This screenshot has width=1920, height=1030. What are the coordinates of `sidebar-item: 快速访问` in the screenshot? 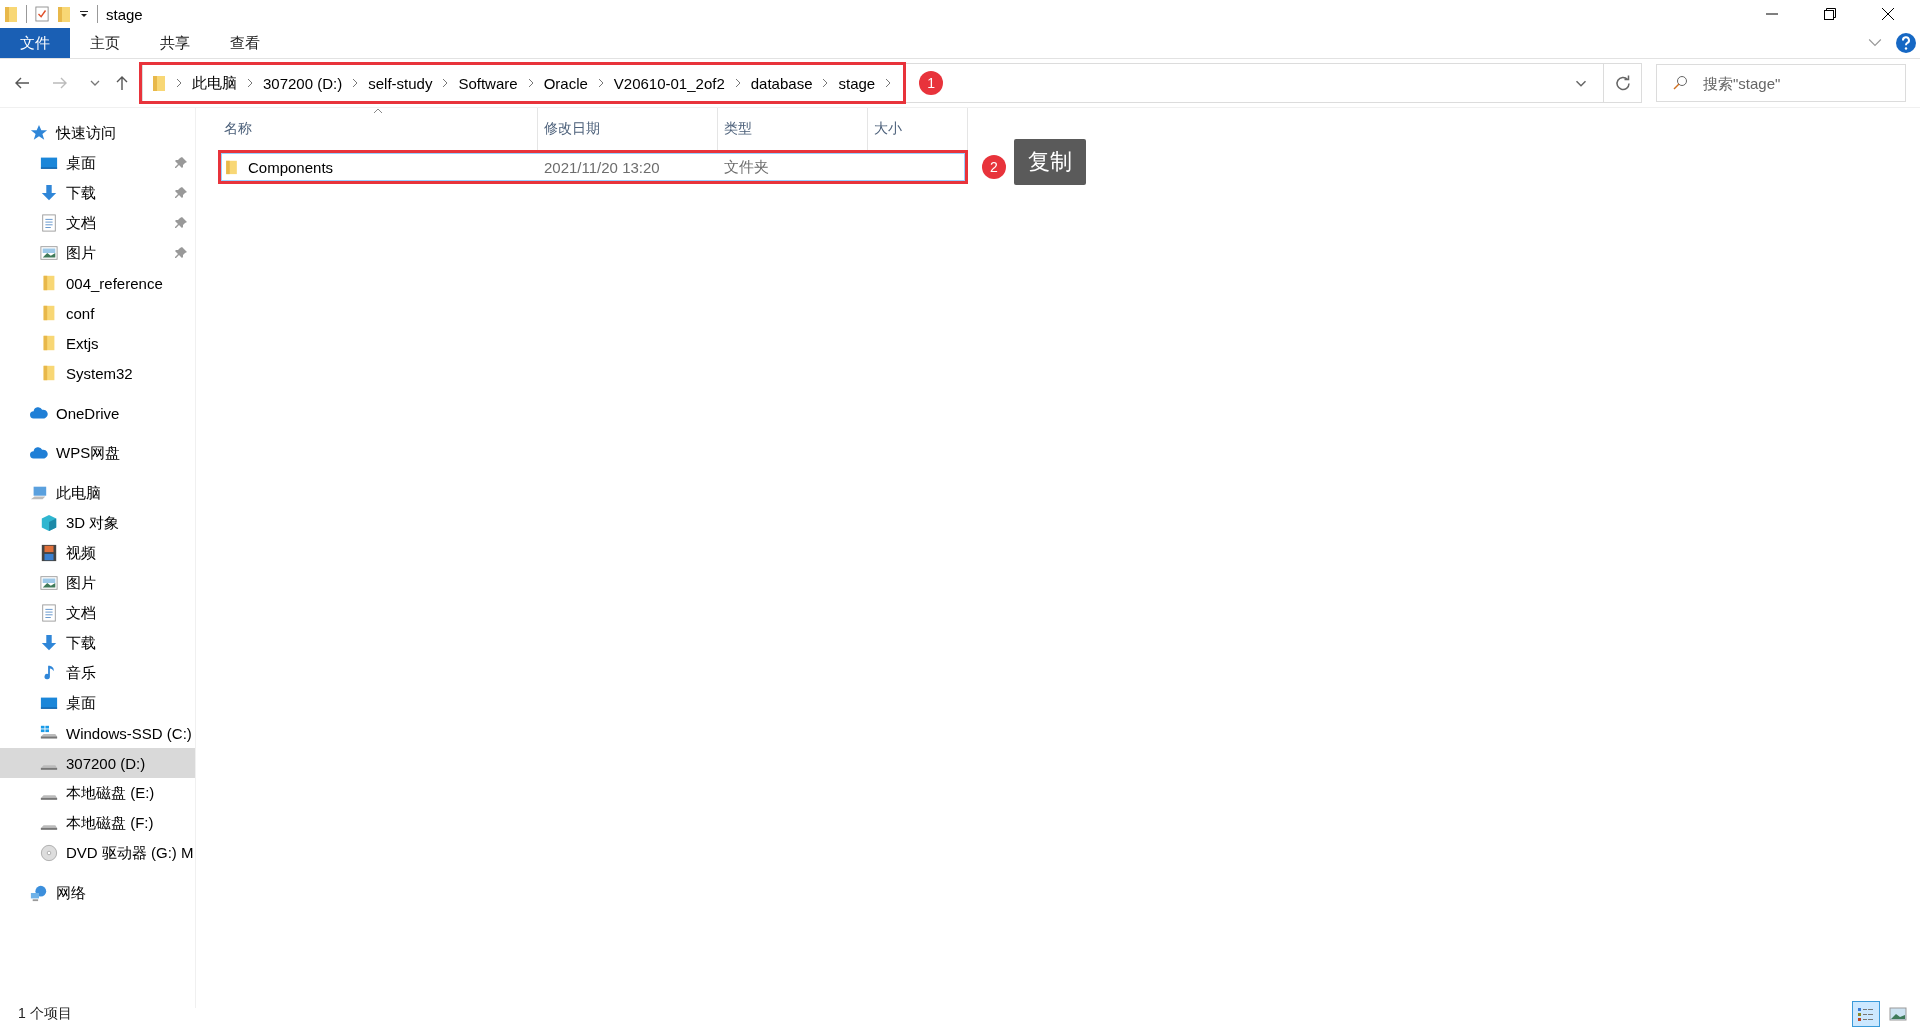 It's located at (97, 133).